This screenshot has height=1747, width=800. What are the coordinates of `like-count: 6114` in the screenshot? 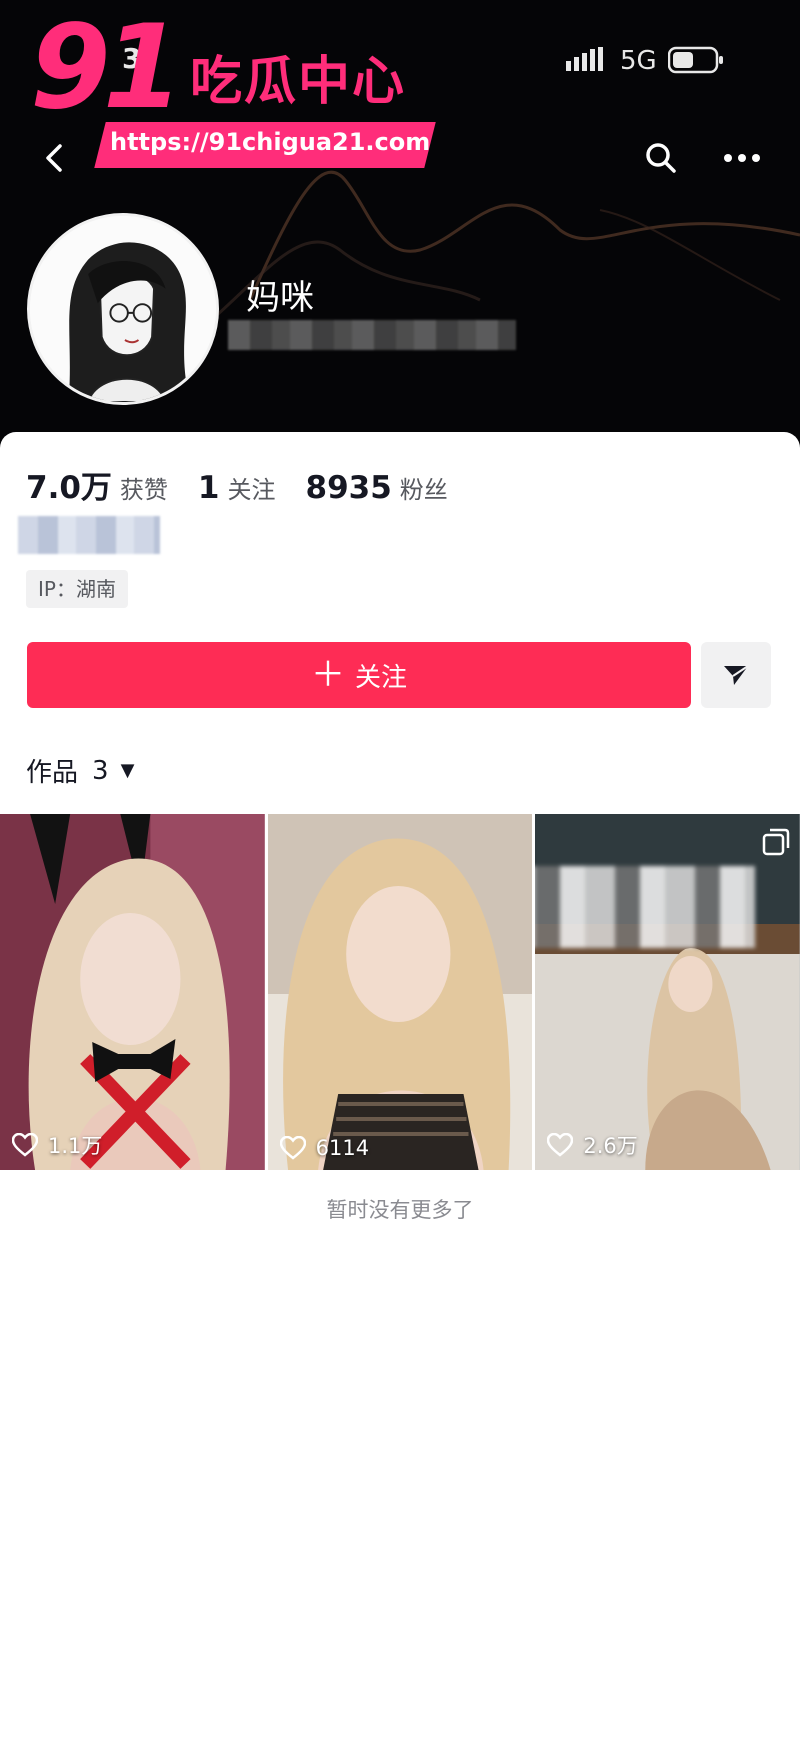 It's located at (324, 1148).